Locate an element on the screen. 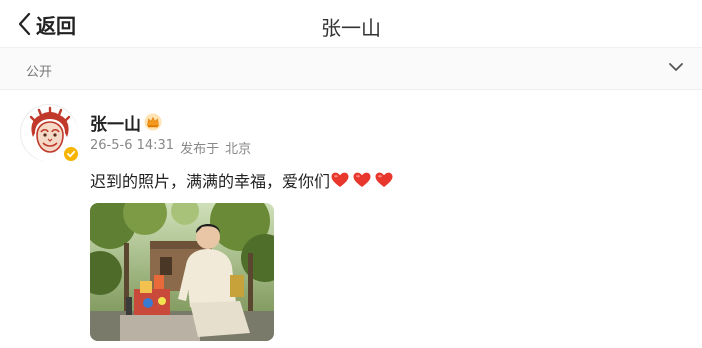 Image resolution: width=702 pixels, height=348 pixels. post-text-row: 迟到的照片，满满的幸福，爱你们 is located at coordinates (243, 180).